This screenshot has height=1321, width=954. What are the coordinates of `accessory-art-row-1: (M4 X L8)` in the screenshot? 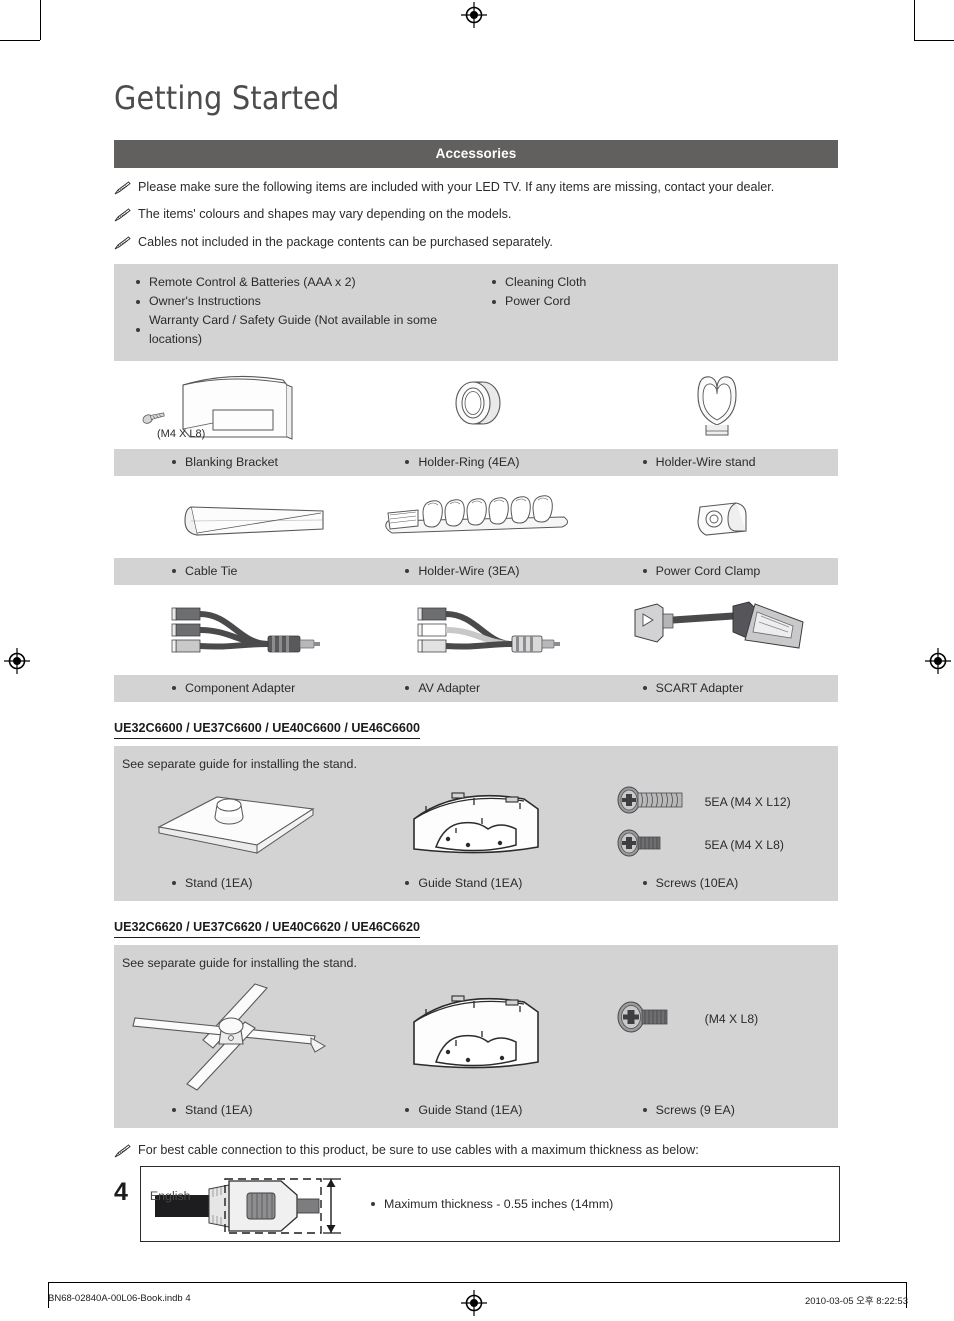 It's located at (476, 404).